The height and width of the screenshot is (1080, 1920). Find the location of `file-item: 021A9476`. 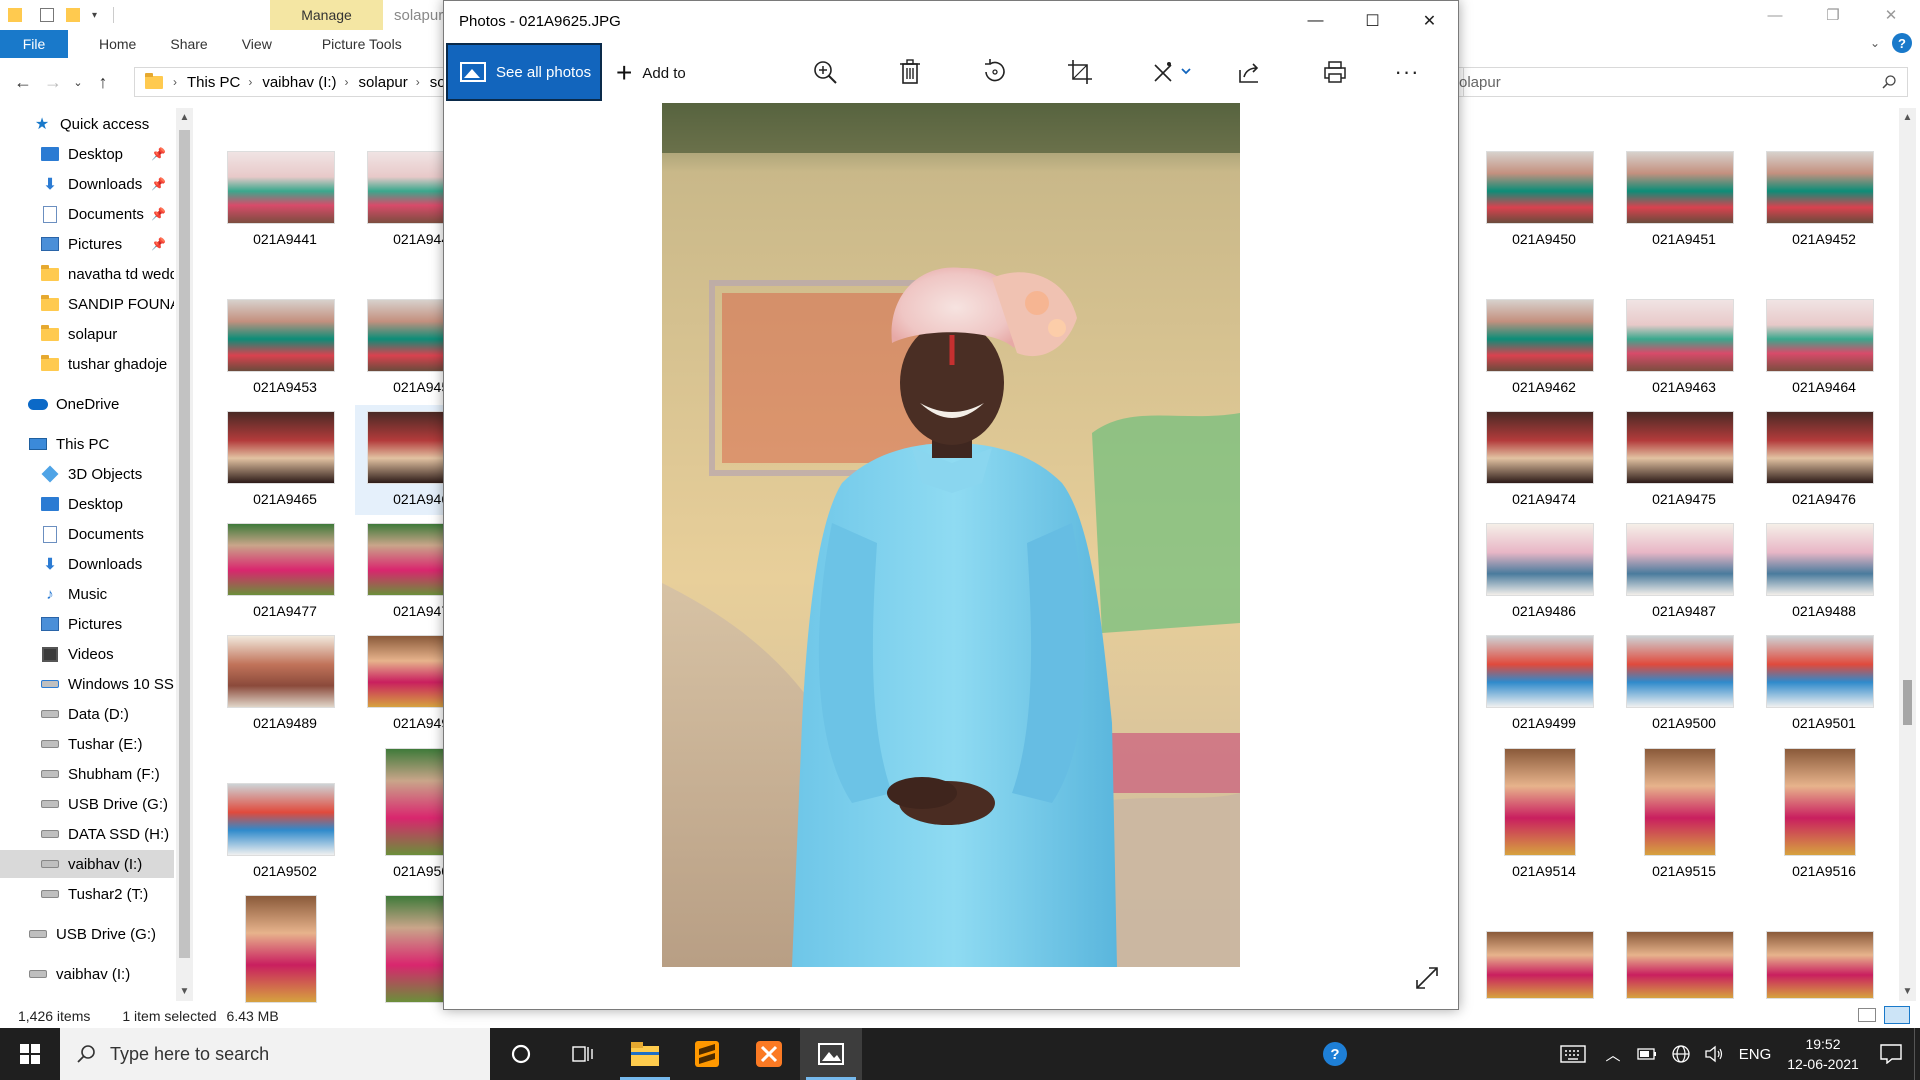

file-item: 021A9476 is located at coordinates (1814, 466).